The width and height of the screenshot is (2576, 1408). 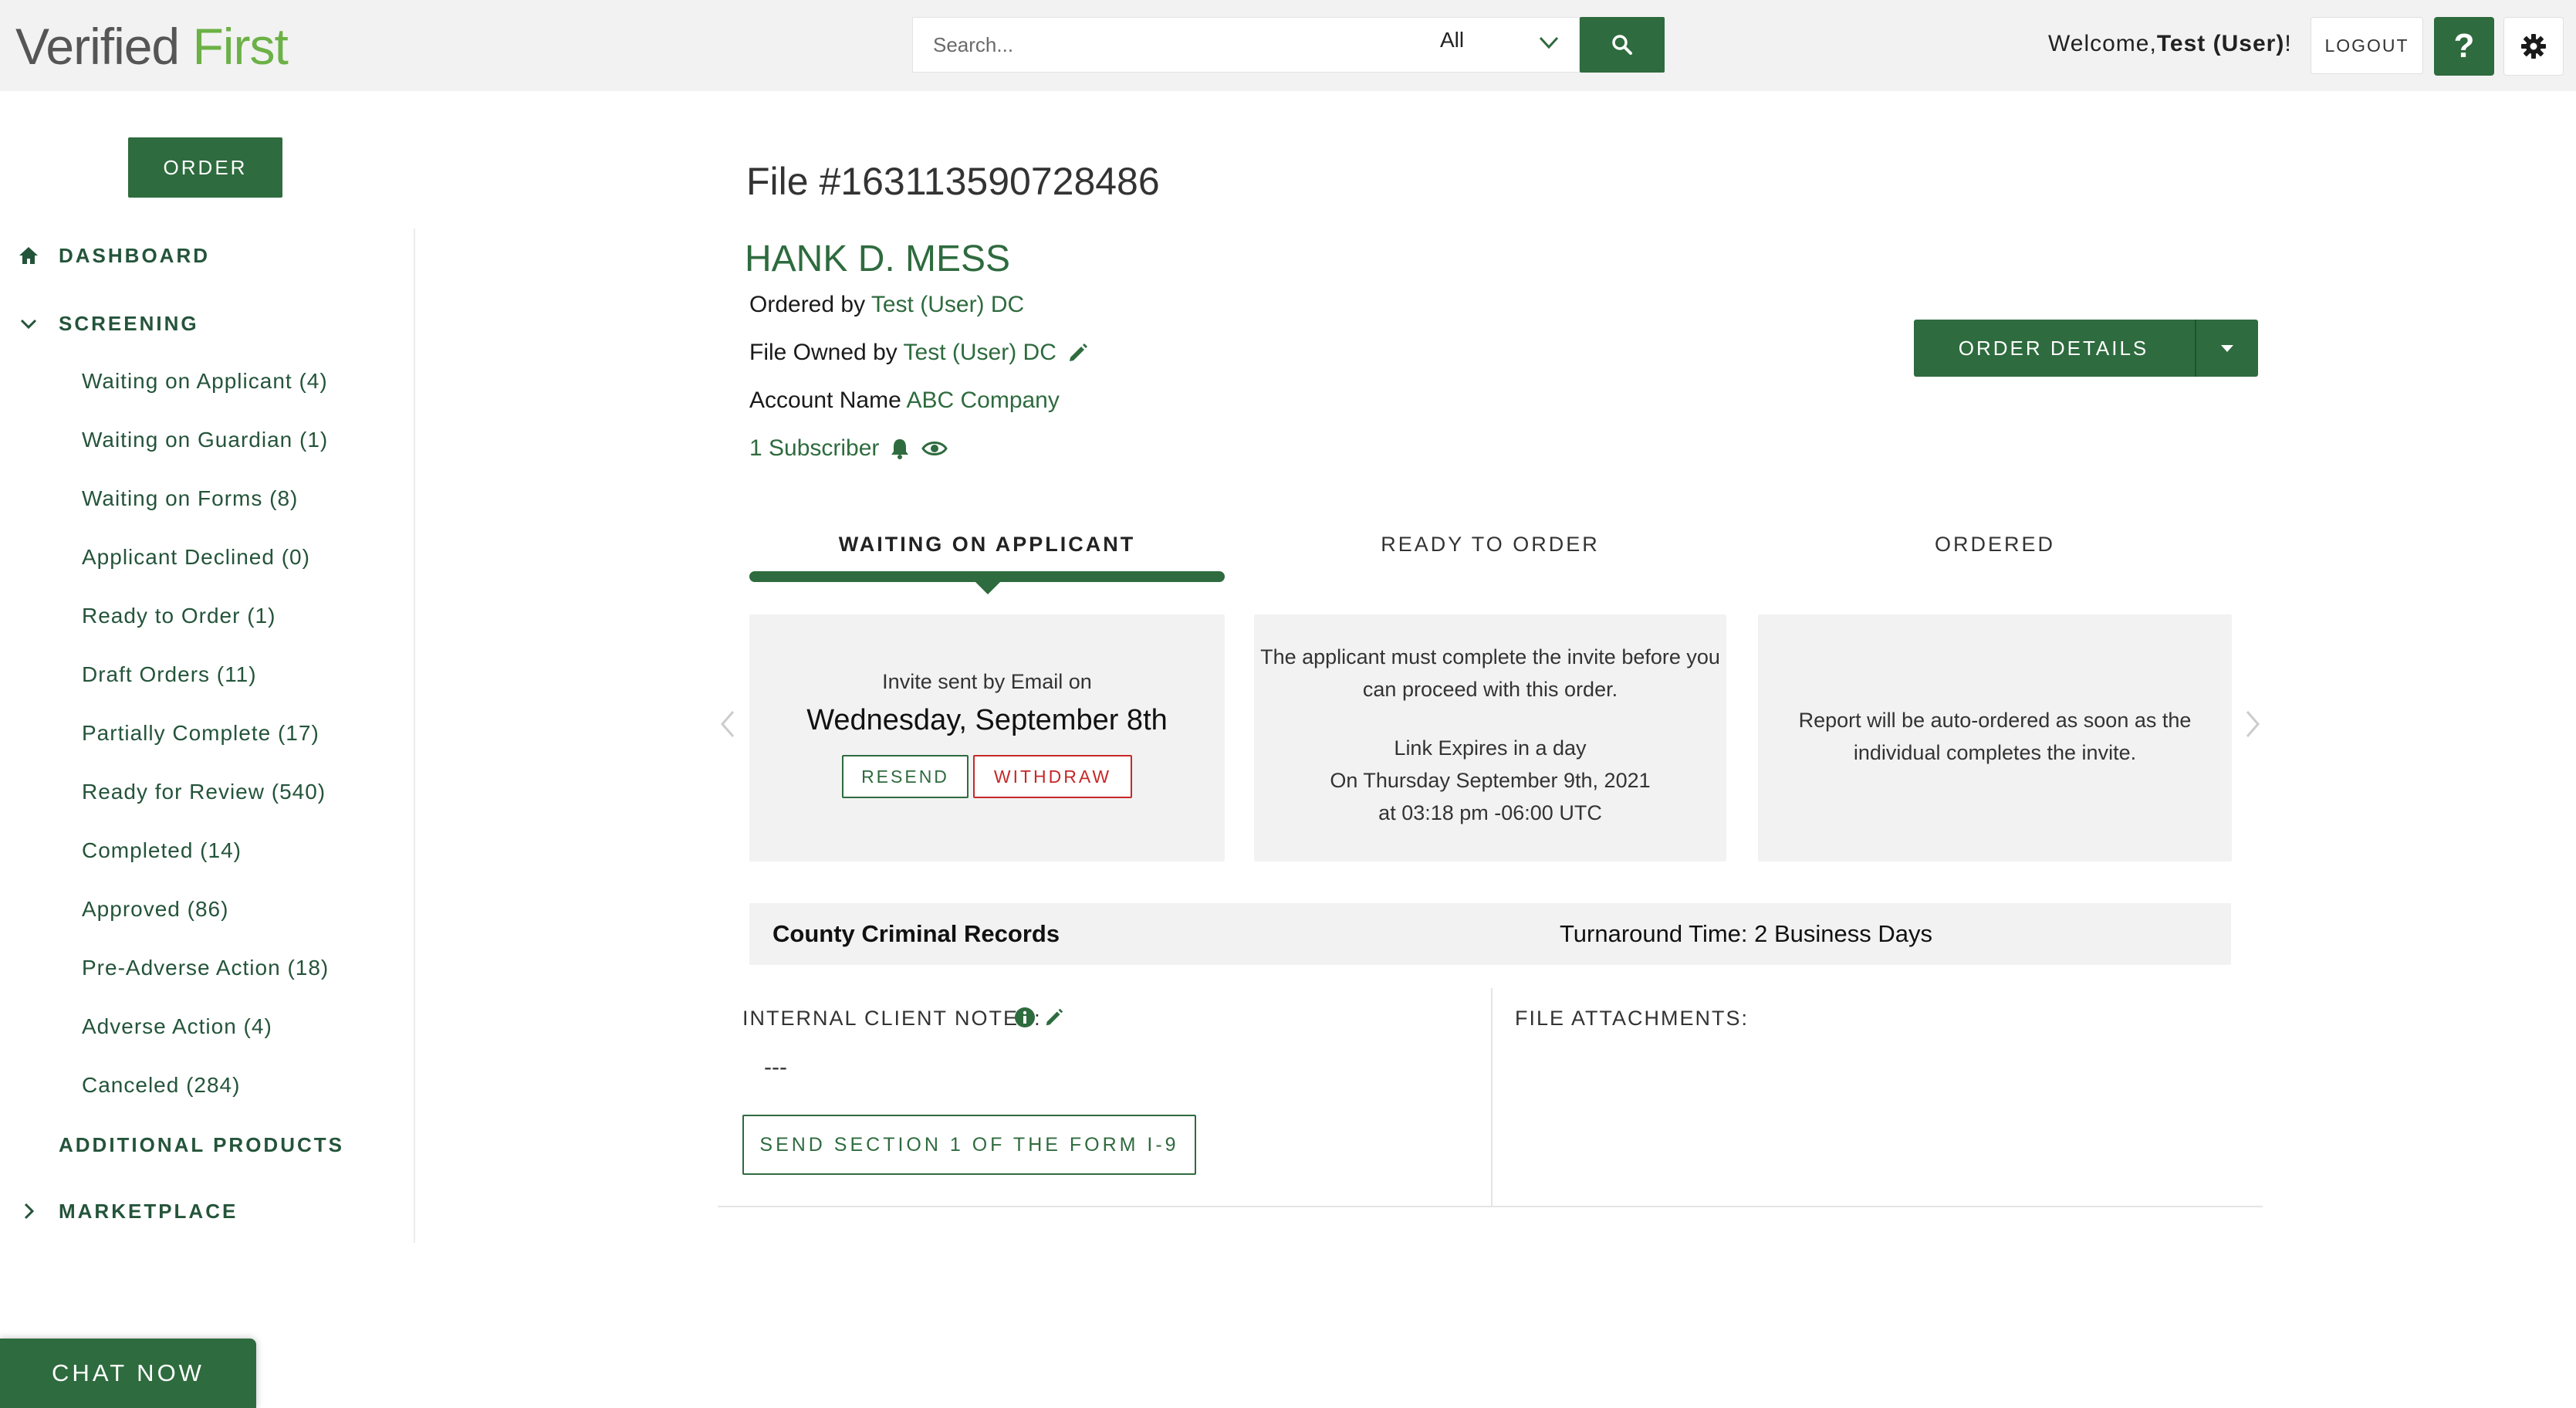 I want to click on account-label: Account Name, so click(x=825, y=400).